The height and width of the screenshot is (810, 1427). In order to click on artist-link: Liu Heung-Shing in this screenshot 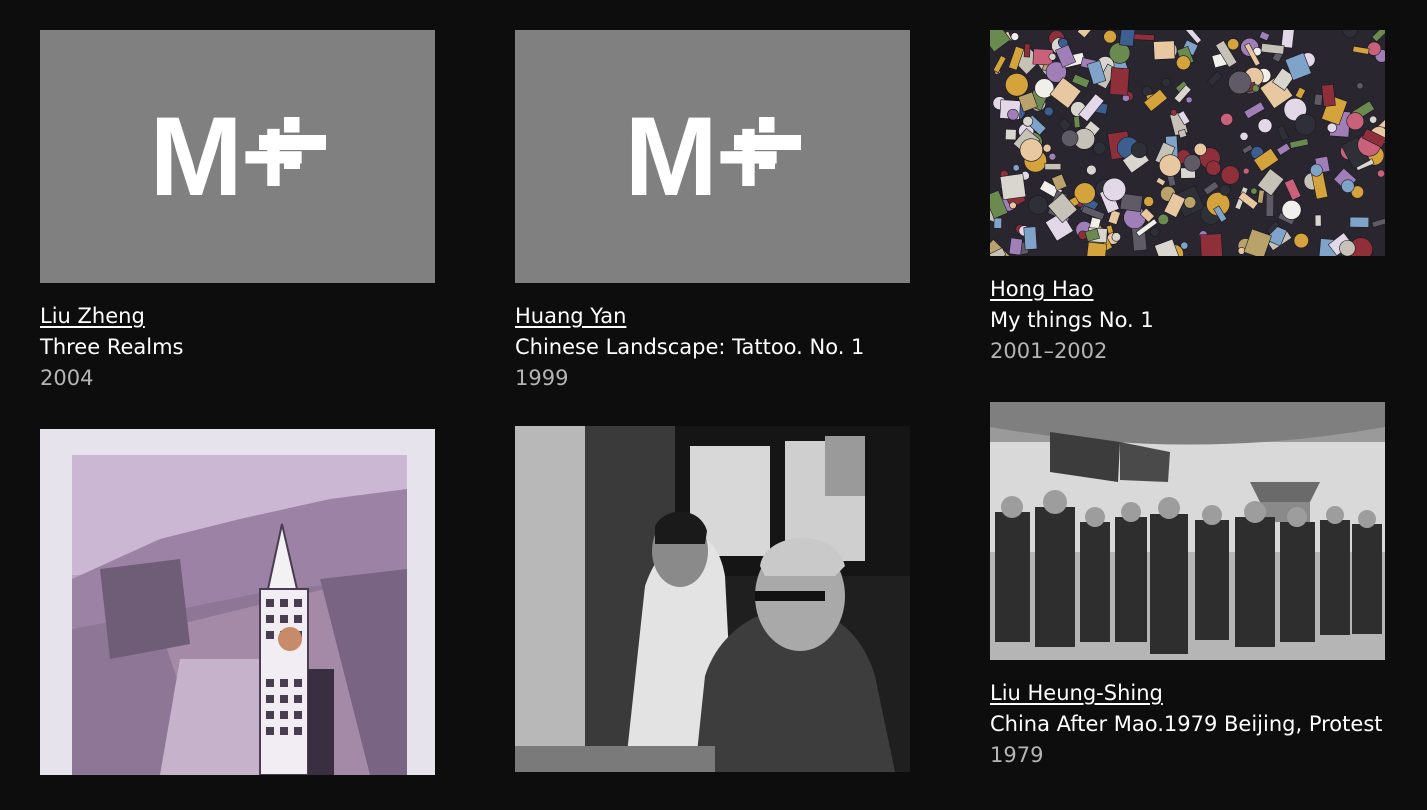, I will do `click(1076, 693)`.